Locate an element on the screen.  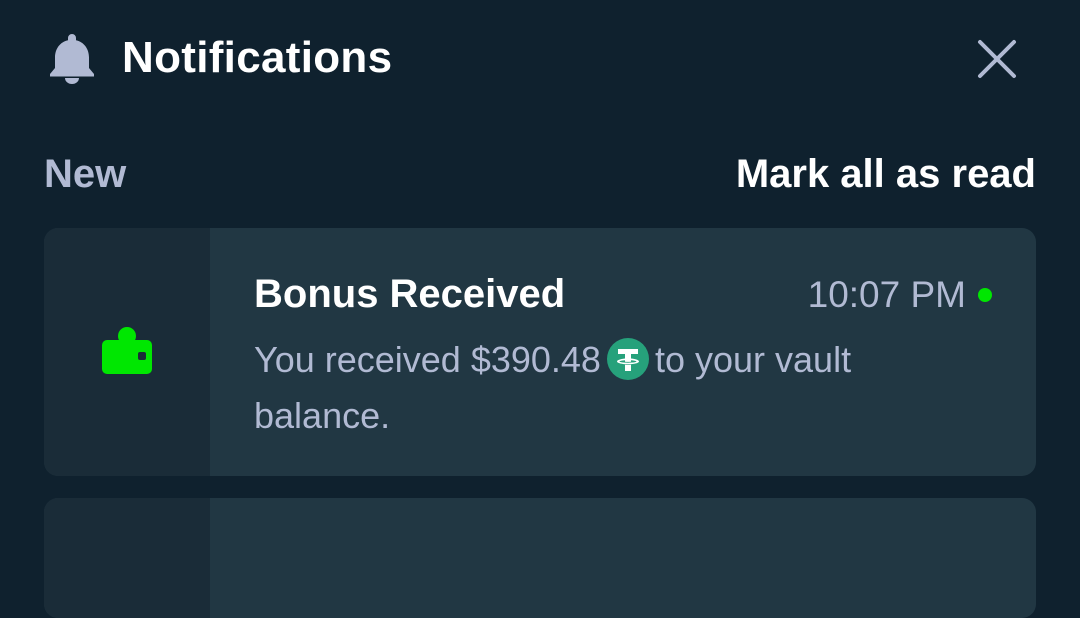
bell-icon is located at coordinates (72, 59).